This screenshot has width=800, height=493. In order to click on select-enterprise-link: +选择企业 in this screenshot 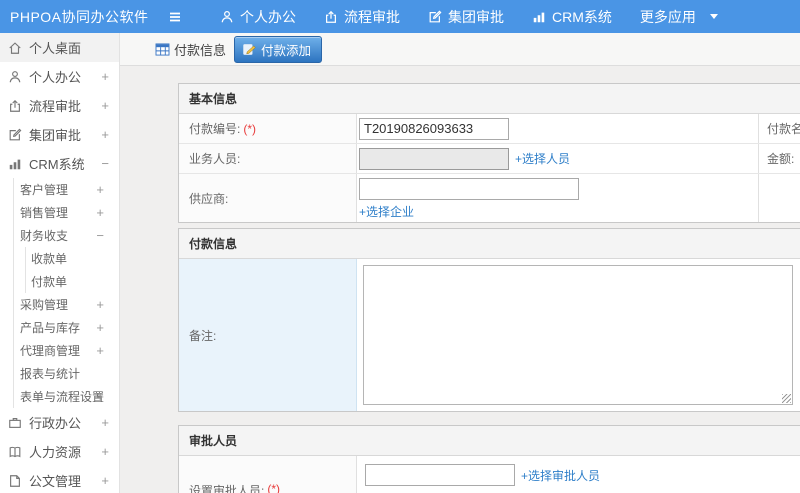, I will do `click(386, 211)`.